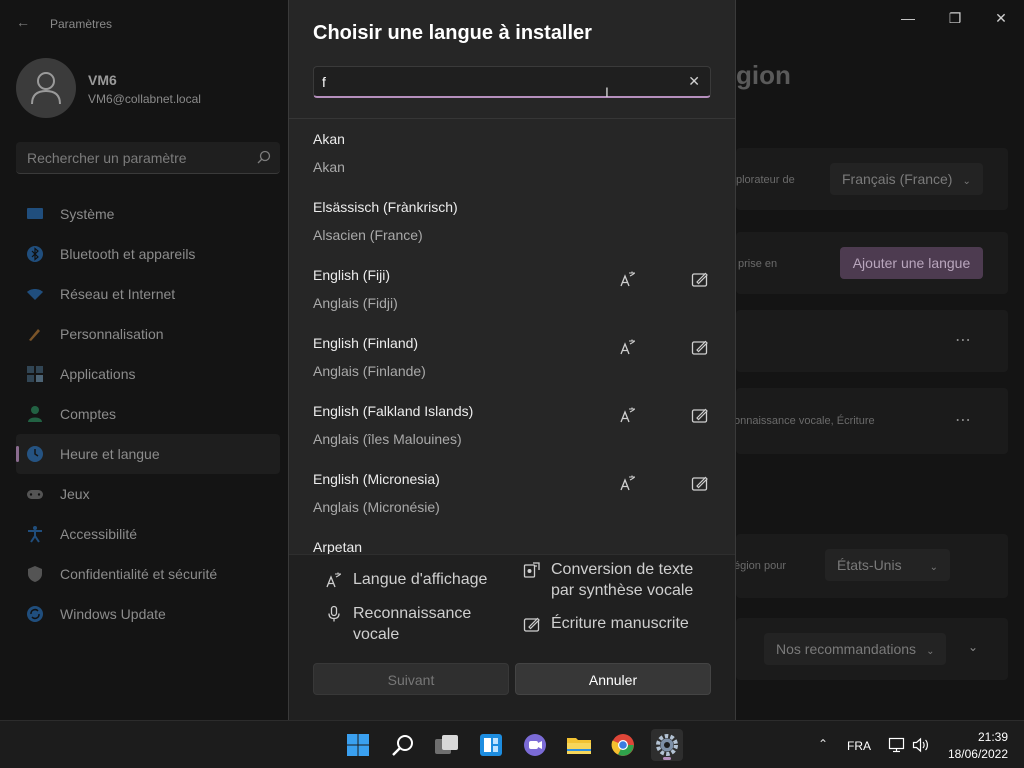 The height and width of the screenshot is (768, 1024). Describe the element at coordinates (447, 745) in the screenshot. I see `task-view-icon` at that location.